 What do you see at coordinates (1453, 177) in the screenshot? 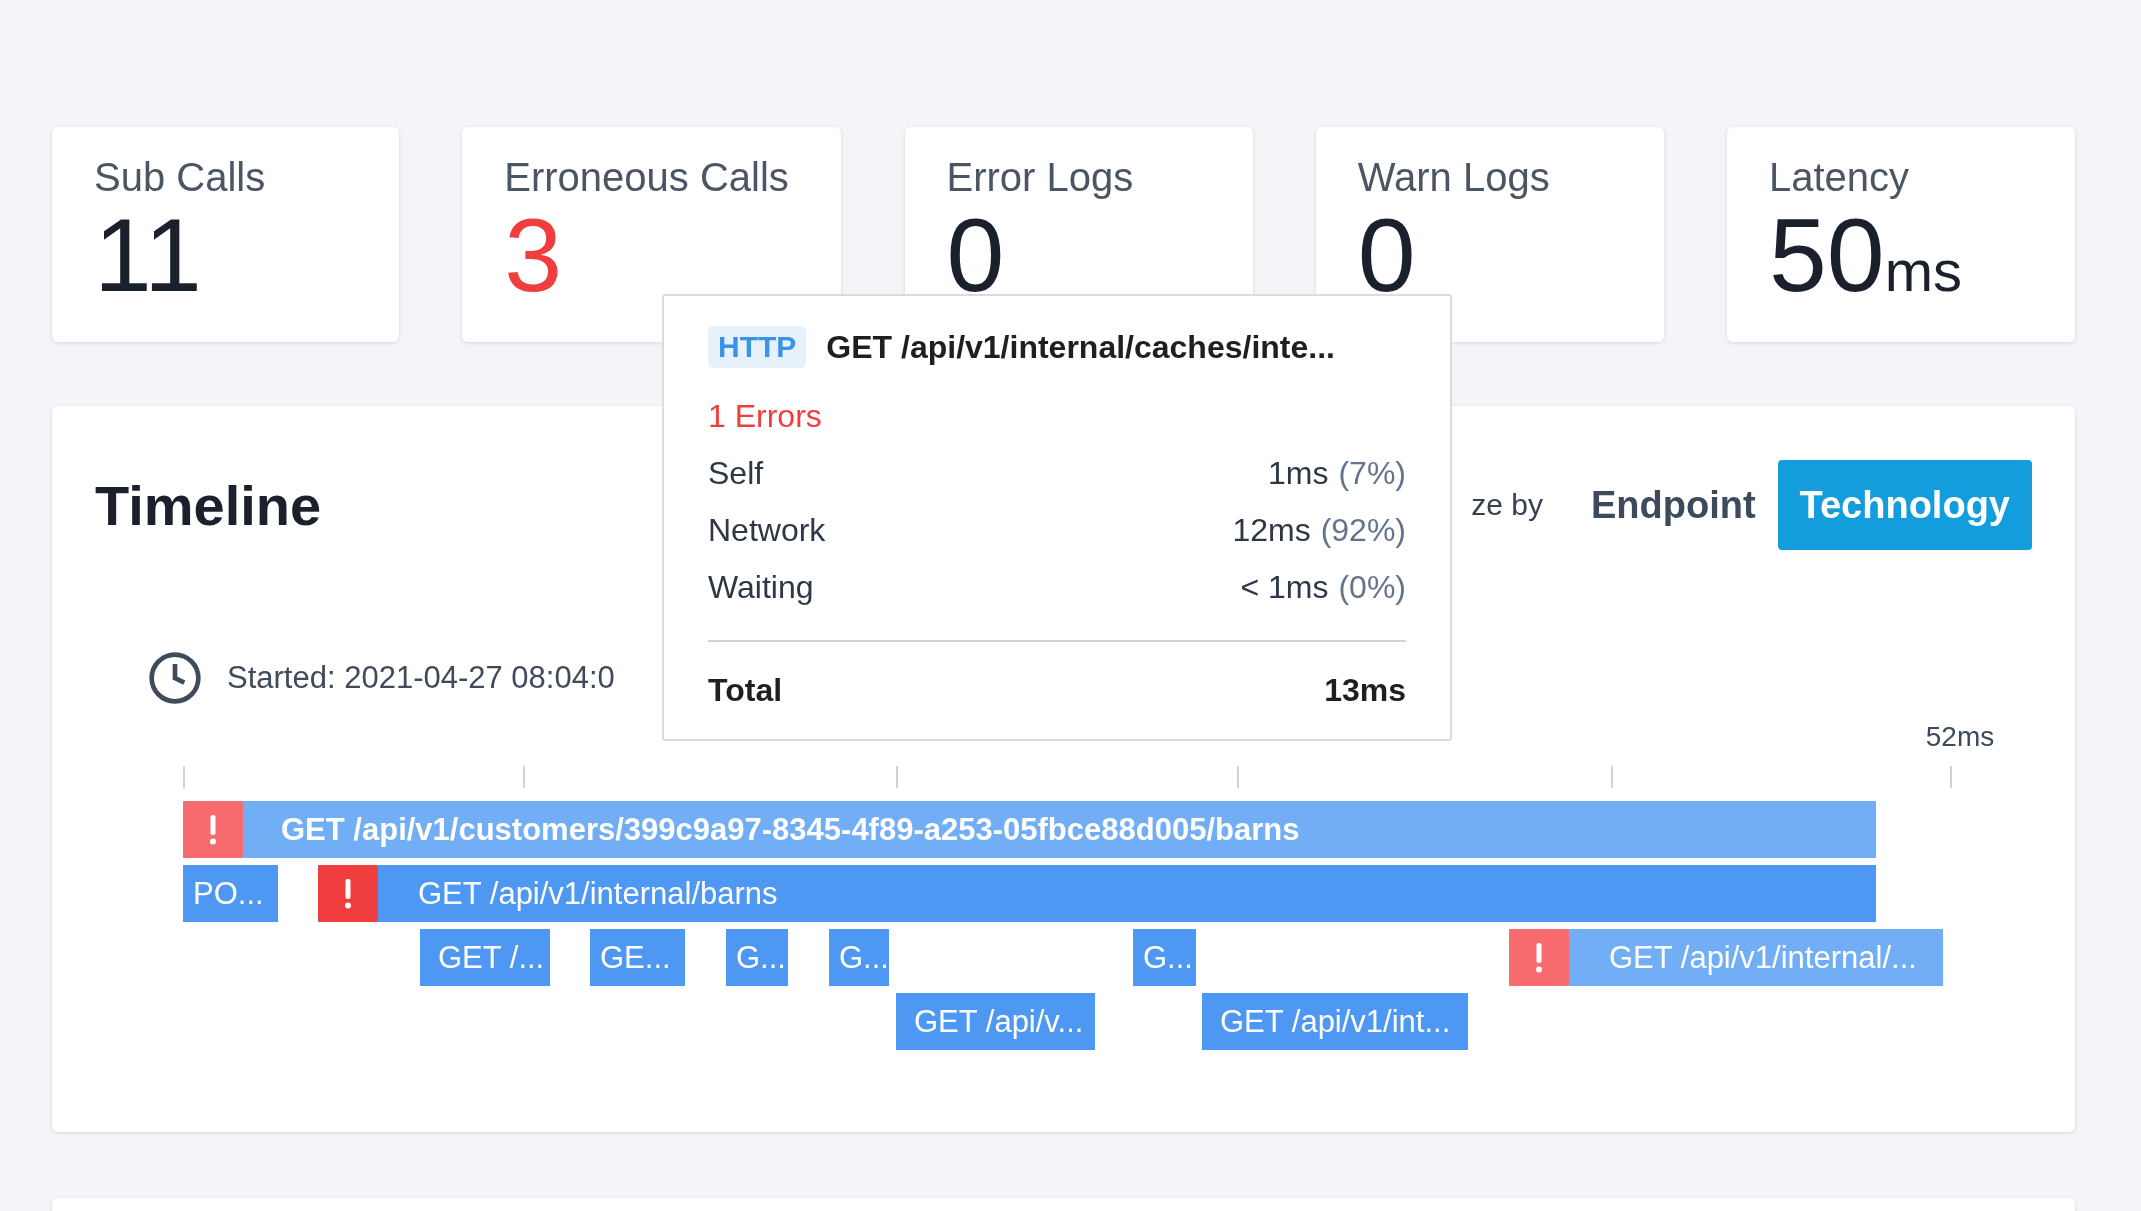
I see `stat-label: Warn Logs` at bounding box center [1453, 177].